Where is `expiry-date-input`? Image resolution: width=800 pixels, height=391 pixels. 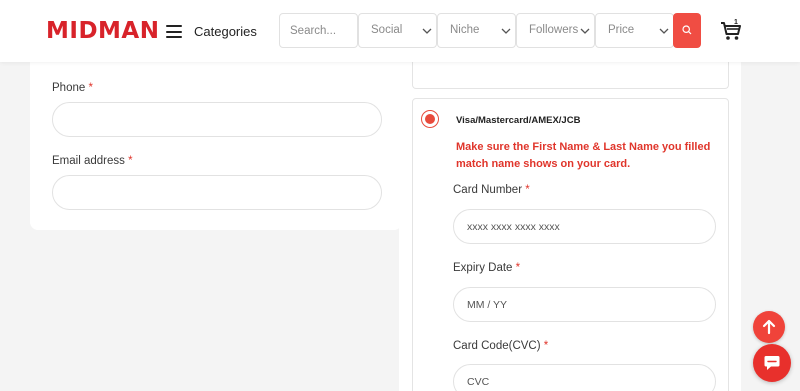 expiry-date-input is located at coordinates (584, 304).